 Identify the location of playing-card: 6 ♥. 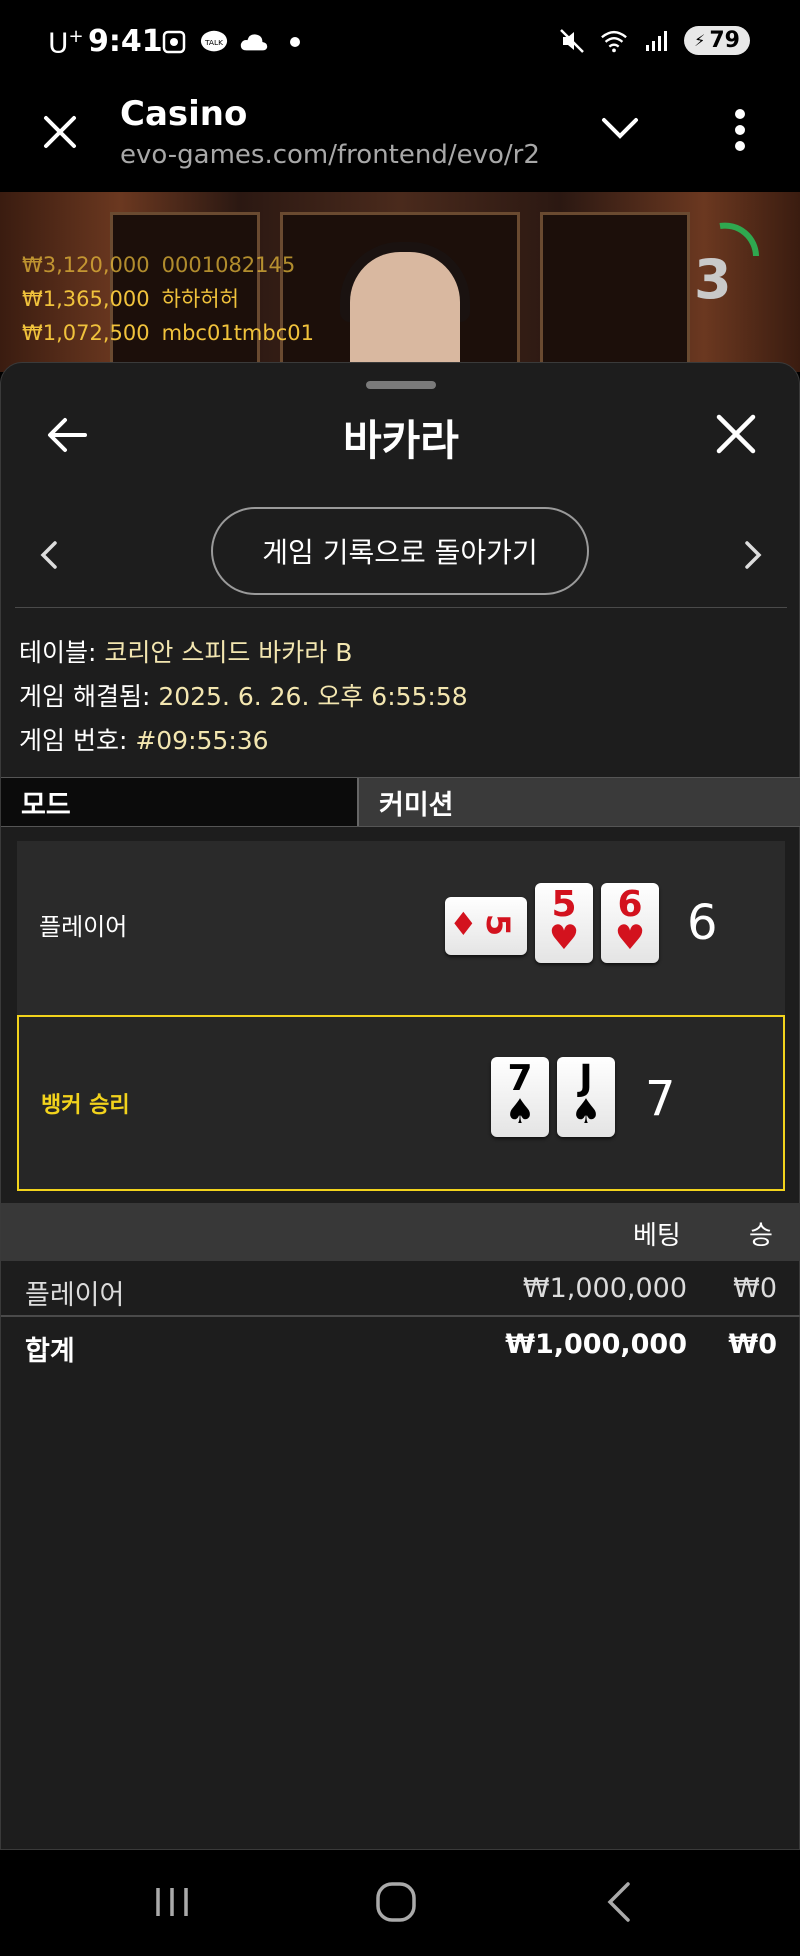
(630, 923).